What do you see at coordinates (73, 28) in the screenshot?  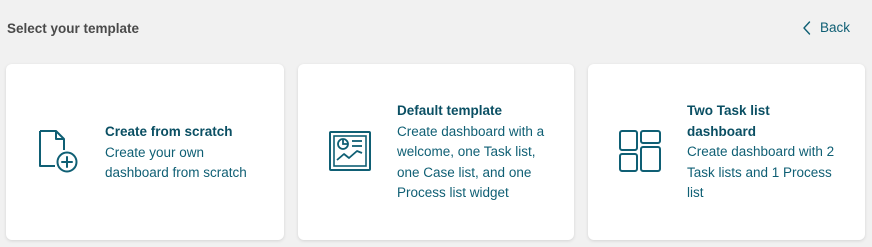 I see `page-title: Select your template` at bounding box center [73, 28].